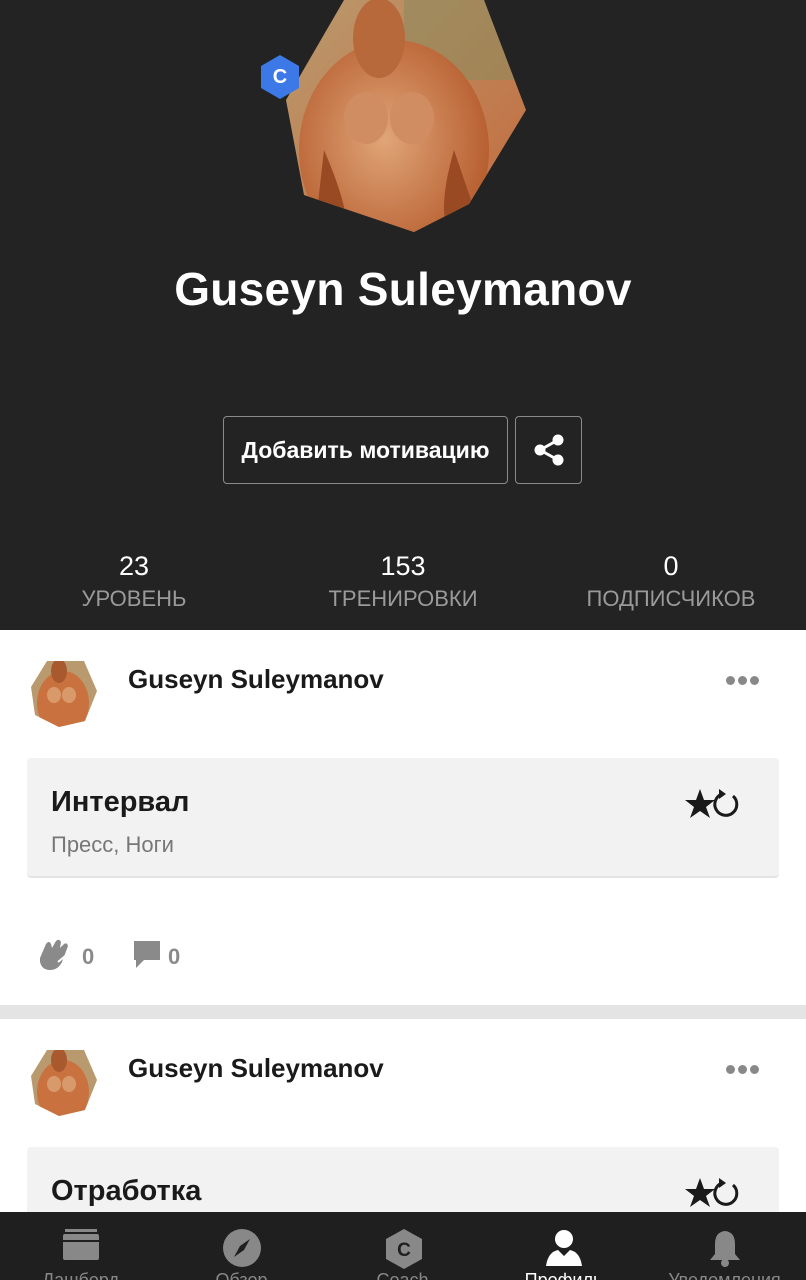 The height and width of the screenshot is (1280, 806). What do you see at coordinates (134, 566) in the screenshot?
I see `stat-value: 23` at bounding box center [134, 566].